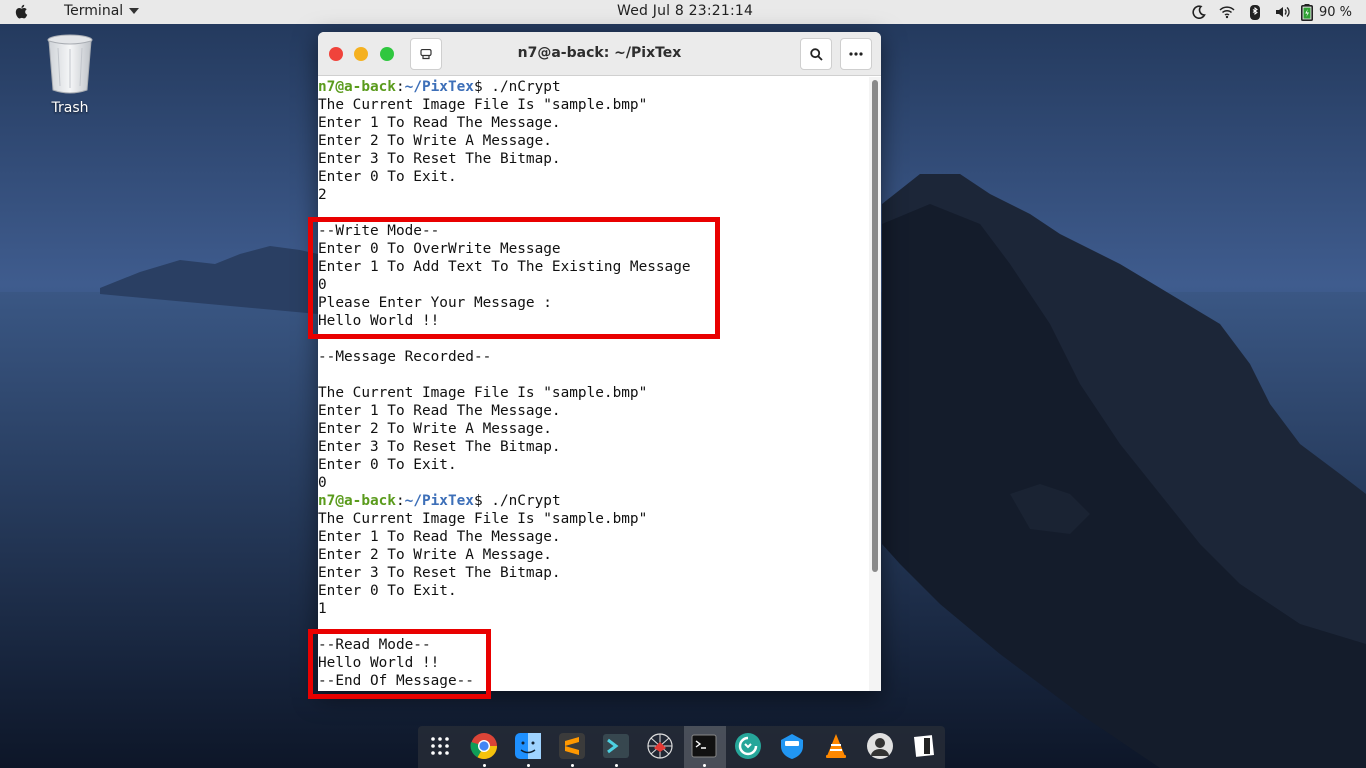 The image size is (1366, 768). What do you see at coordinates (439, 249) in the screenshot?
I see `terminal-line: Enter 0 To OverWrite Message` at bounding box center [439, 249].